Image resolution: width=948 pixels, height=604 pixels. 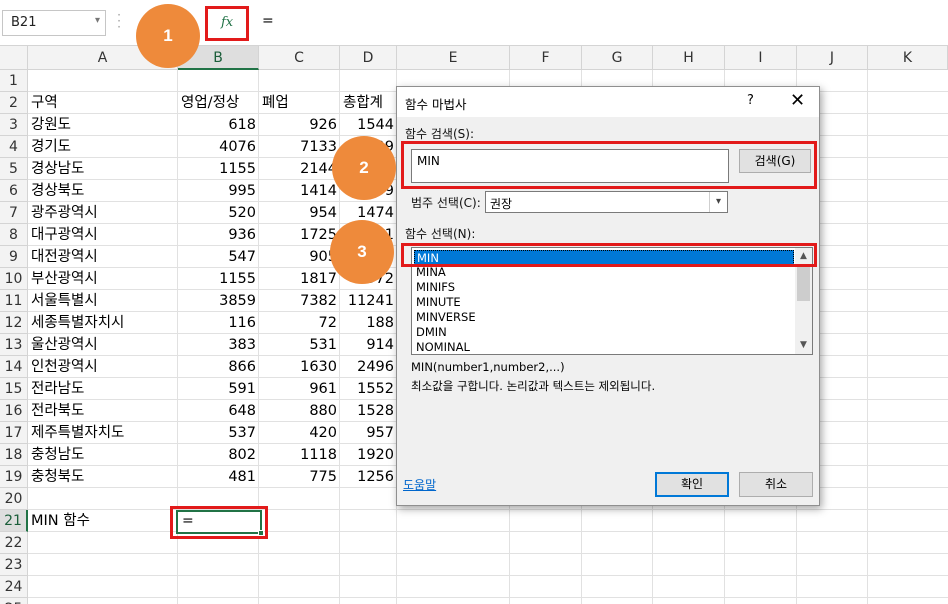 What do you see at coordinates (299, 411) in the screenshot?
I see `table-cell-closed: 880` at bounding box center [299, 411].